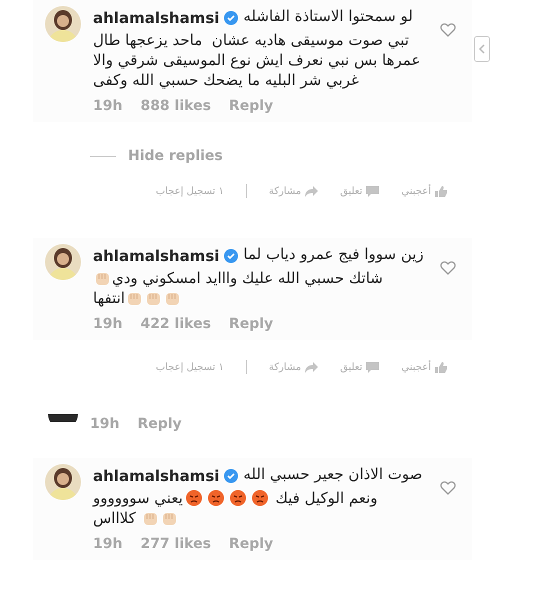 Image resolution: width=547 pixels, height=606 pixels. Describe the element at coordinates (175, 106) in the screenshot. I see `likes-count: 888 likes` at that location.